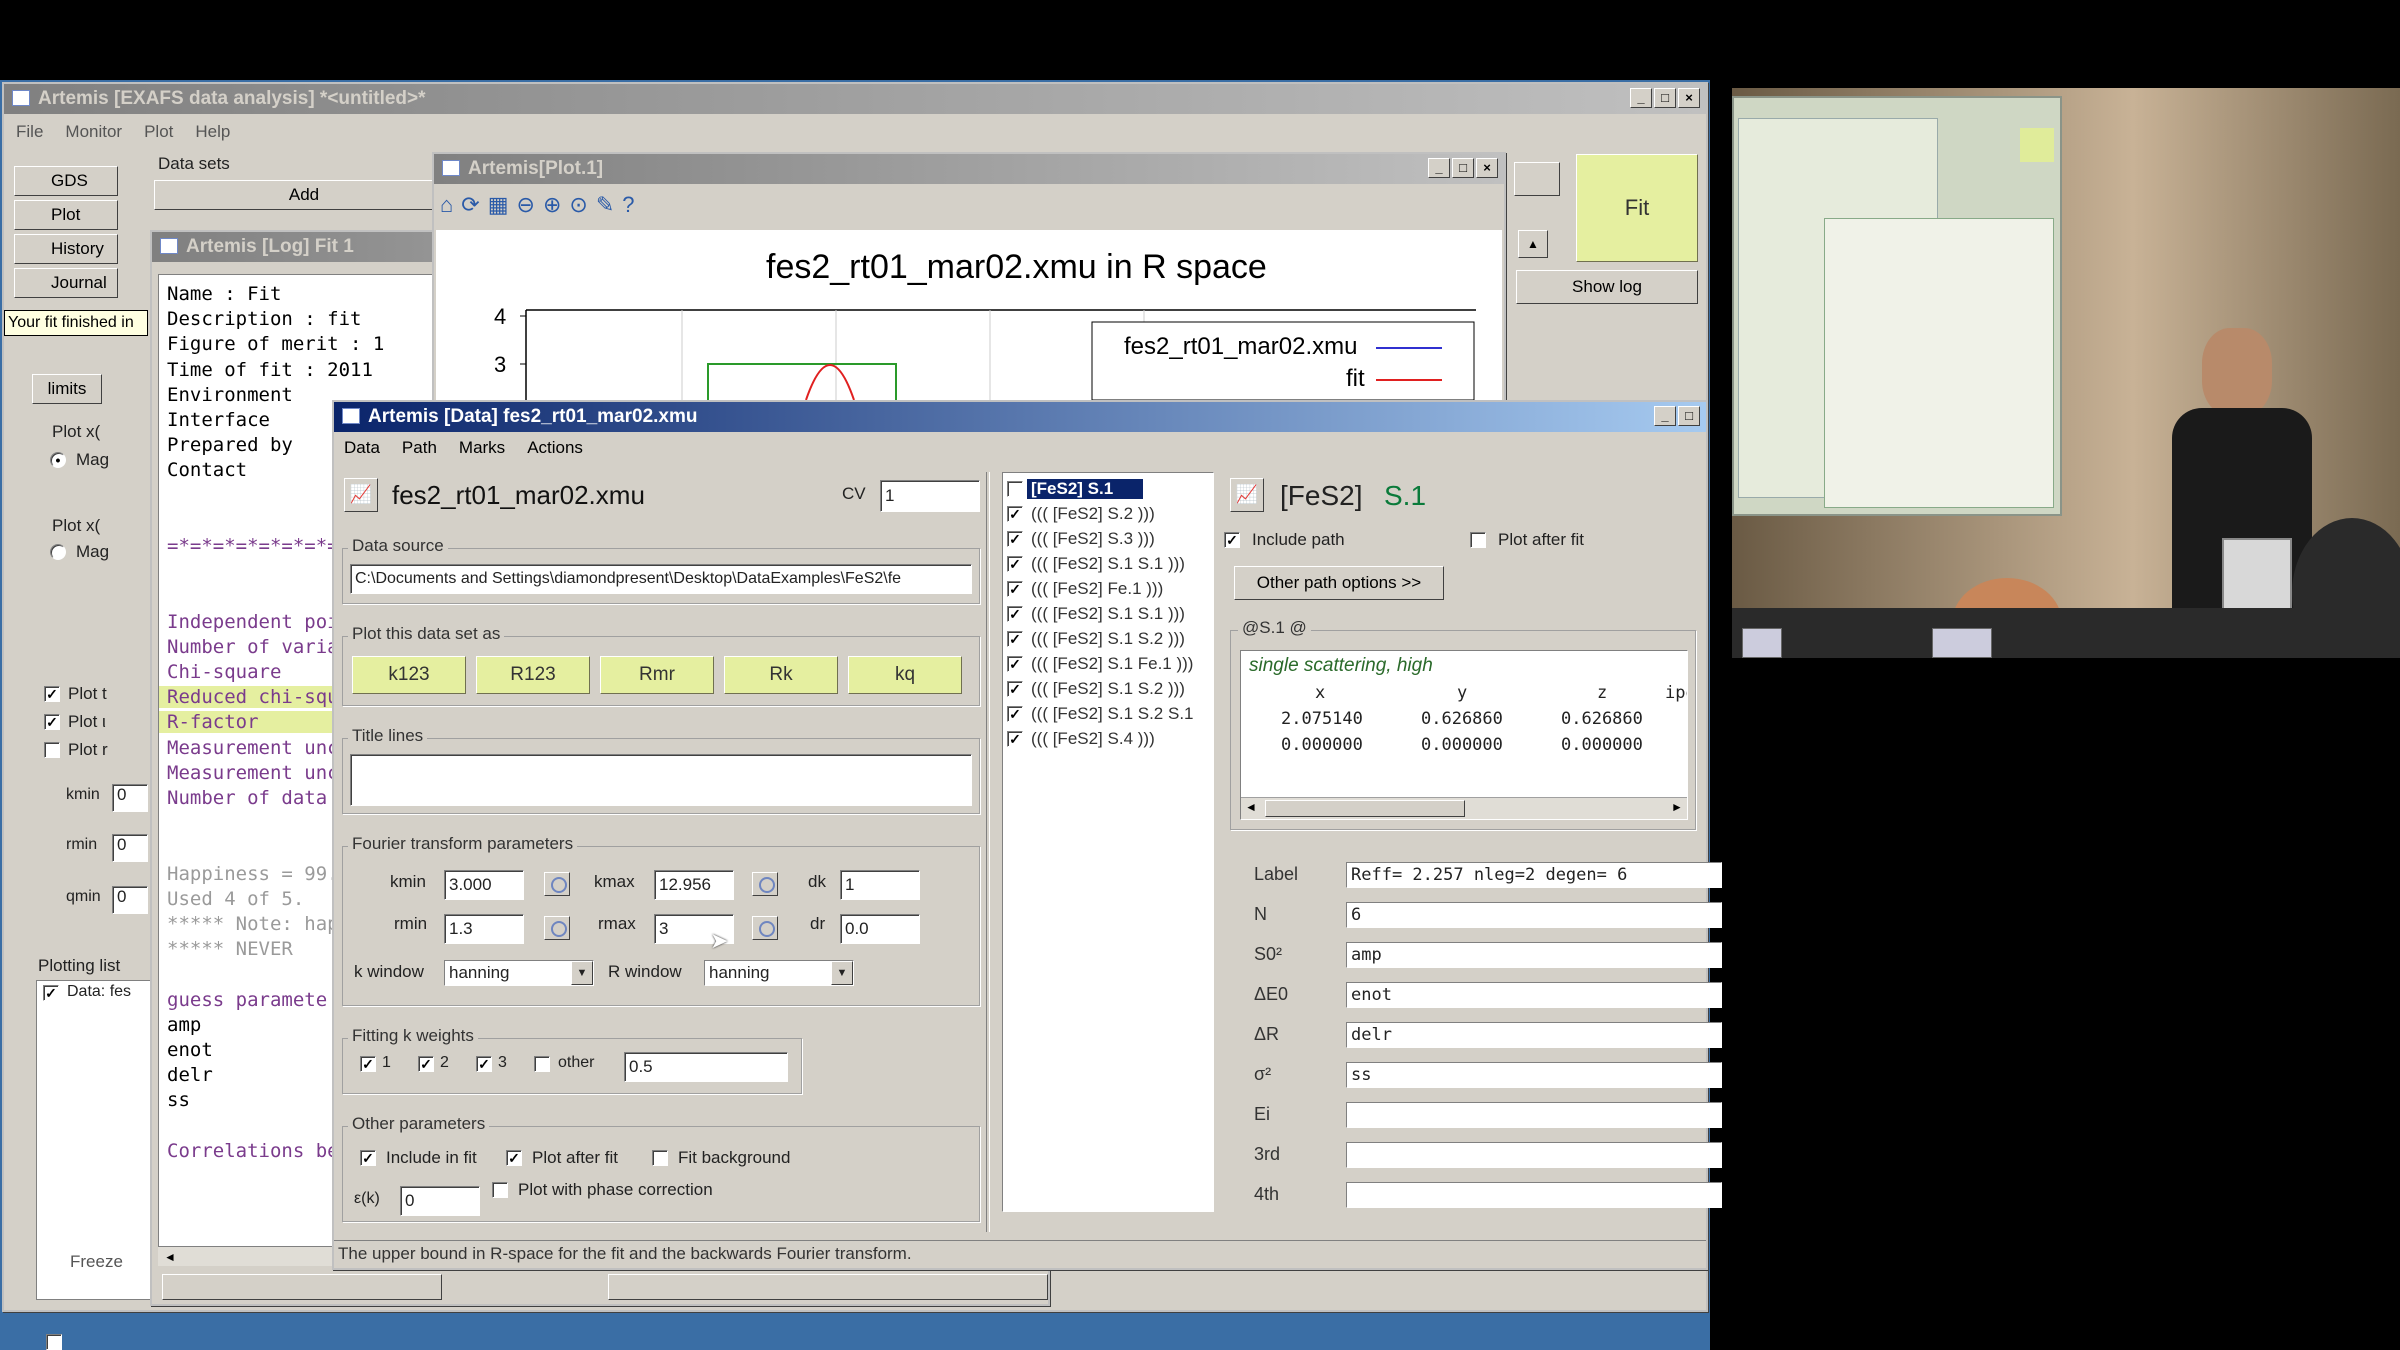  Describe the element at coordinates (99, 992) in the screenshot. I see `plotting-list-item: Data: fes` at that location.